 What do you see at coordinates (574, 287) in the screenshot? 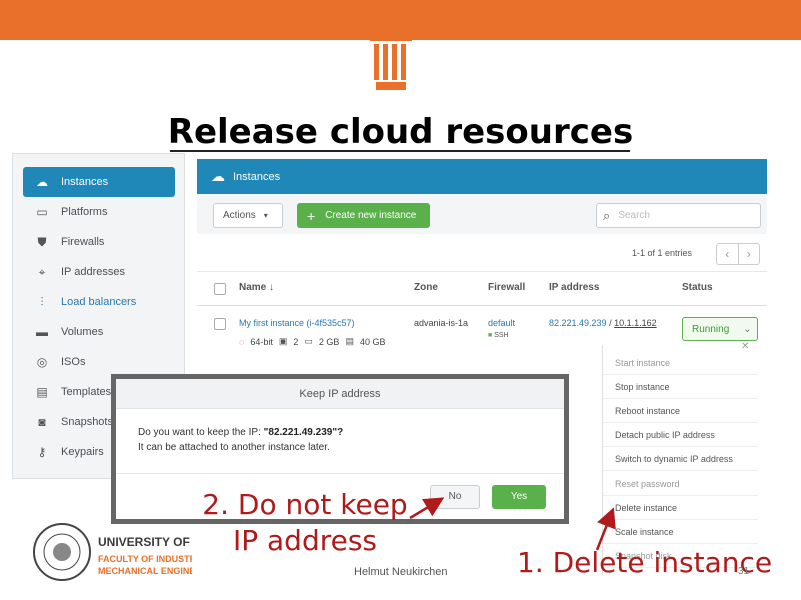
I see `column-header-ip: IP address` at bounding box center [574, 287].